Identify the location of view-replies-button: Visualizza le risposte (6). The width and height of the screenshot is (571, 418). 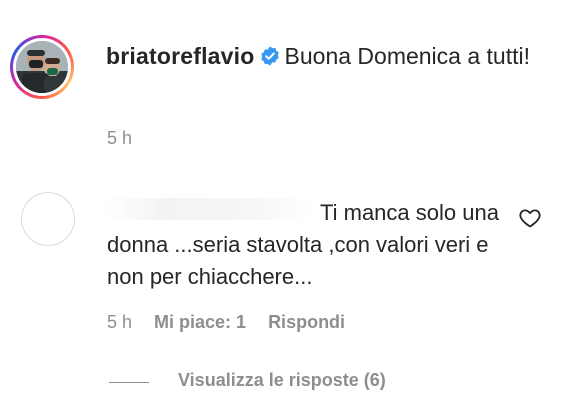
(282, 380).